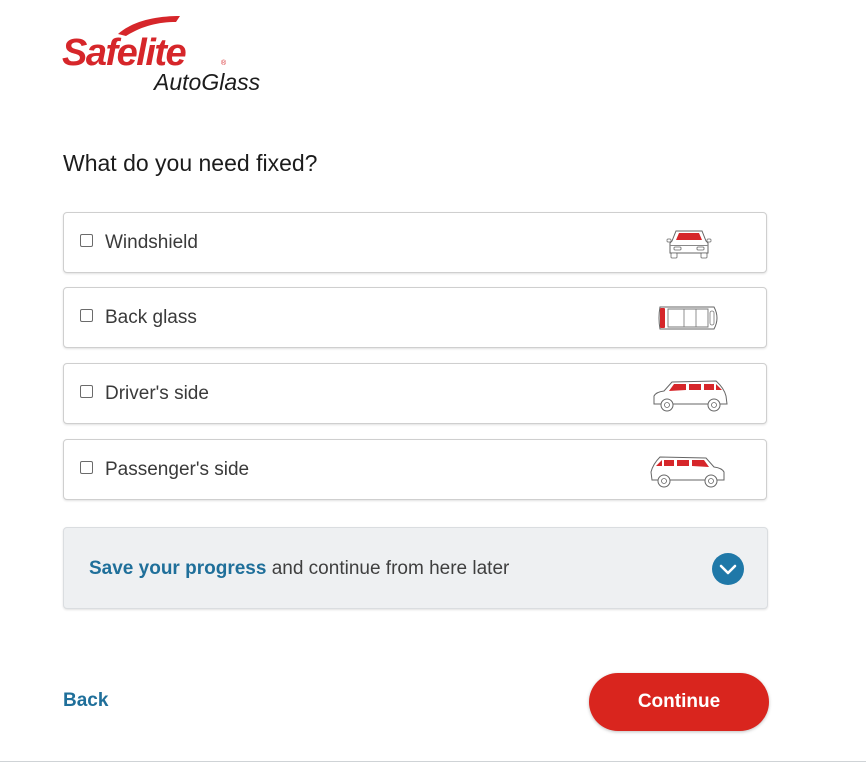 This screenshot has height=781, width=866. What do you see at coordinates (689, 244) in the screenshot?
I see `windshield-car-icon` at bounding box center [689, 244].